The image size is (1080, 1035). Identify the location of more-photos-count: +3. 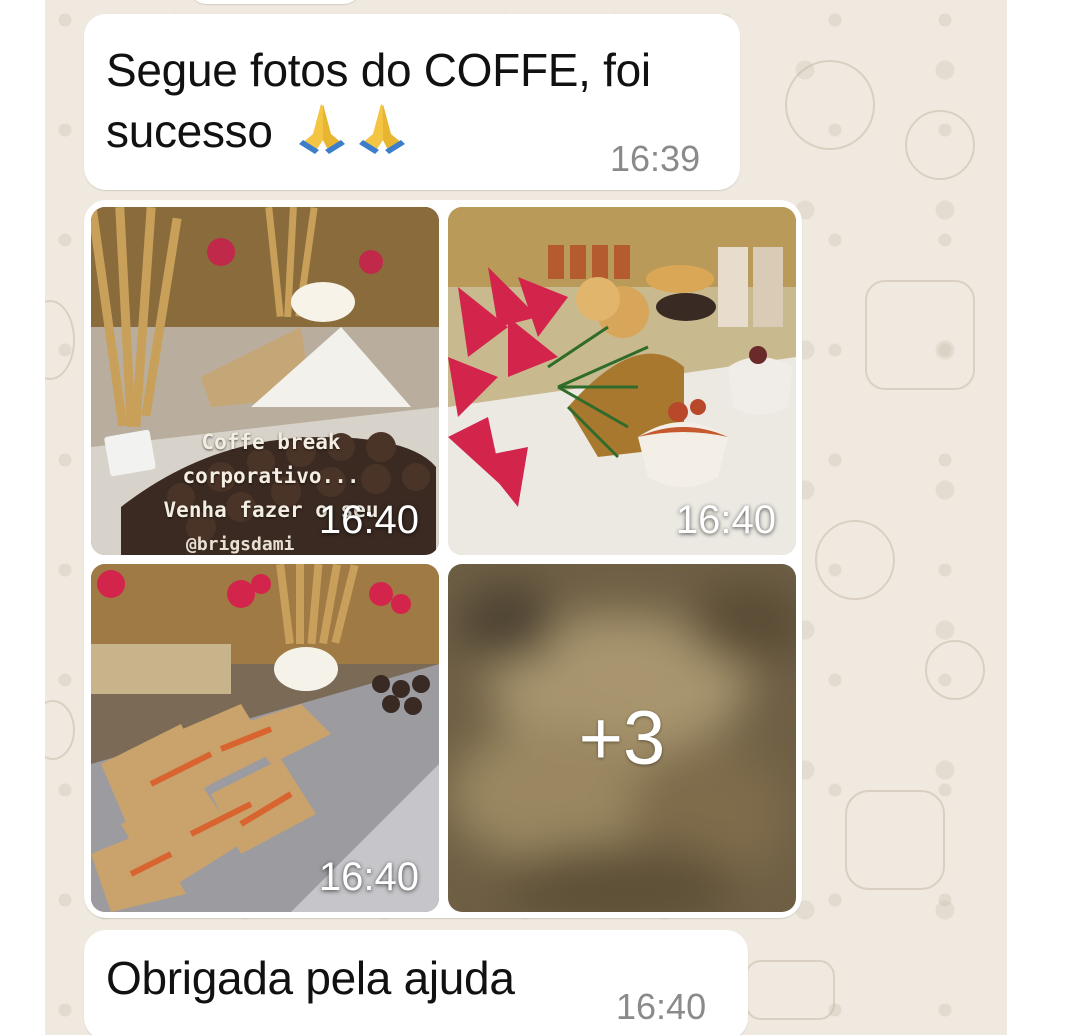
(622, 738).